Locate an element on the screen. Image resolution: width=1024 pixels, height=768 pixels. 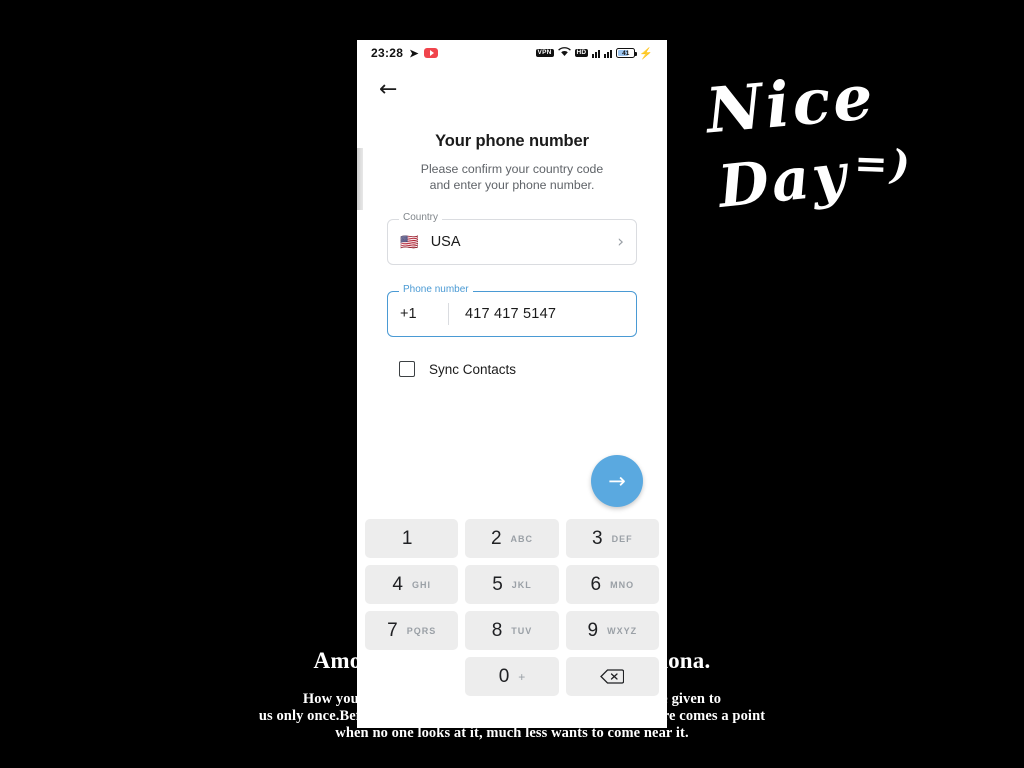
key-3: 3 DEF is located at coordinates (612, 538).